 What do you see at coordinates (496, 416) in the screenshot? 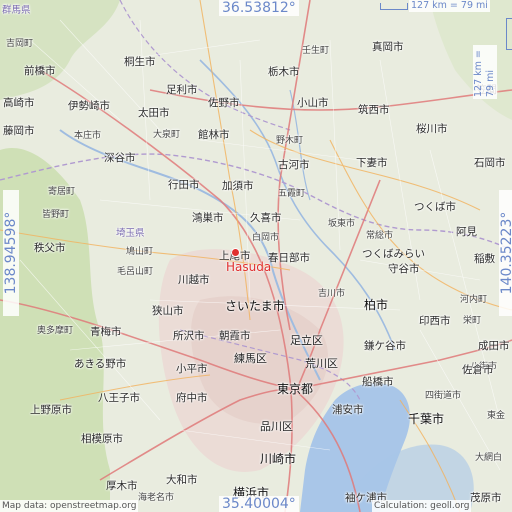
I see `place-label: 東金` at bounding box center [496, 416].